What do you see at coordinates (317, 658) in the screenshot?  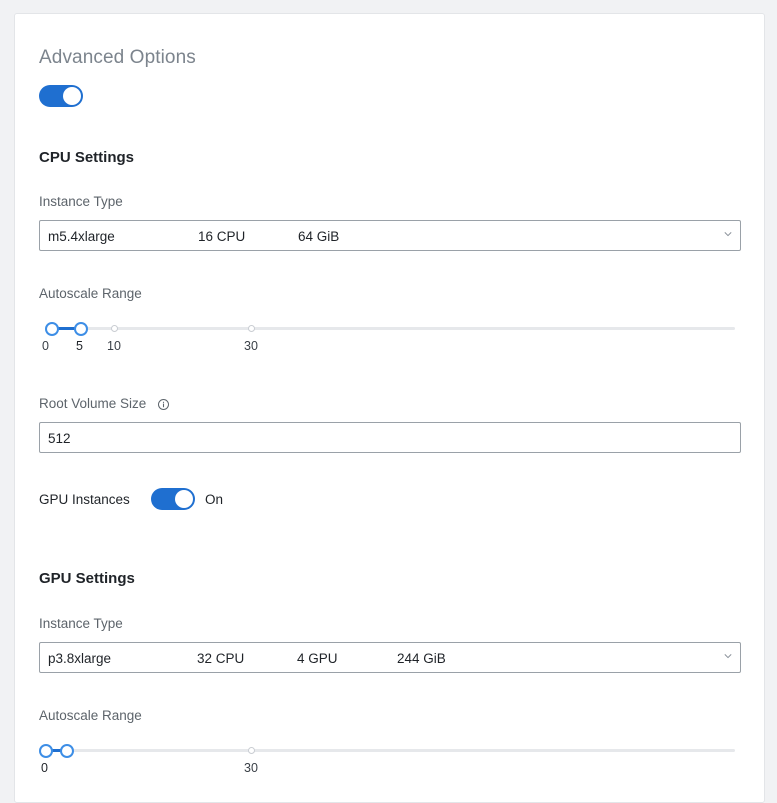 I see `gpu-instance-gpu: 4 GPU` at bounding box center [317, 658].